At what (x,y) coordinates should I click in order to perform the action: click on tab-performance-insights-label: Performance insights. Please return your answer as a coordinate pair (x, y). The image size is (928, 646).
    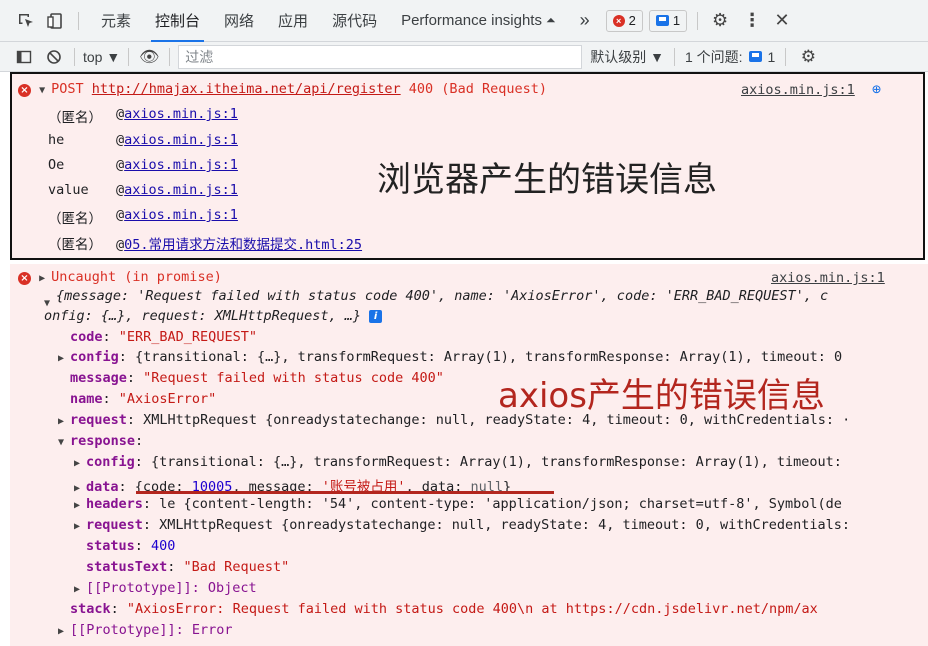
    Looking at the image, I should click on (471, 20).